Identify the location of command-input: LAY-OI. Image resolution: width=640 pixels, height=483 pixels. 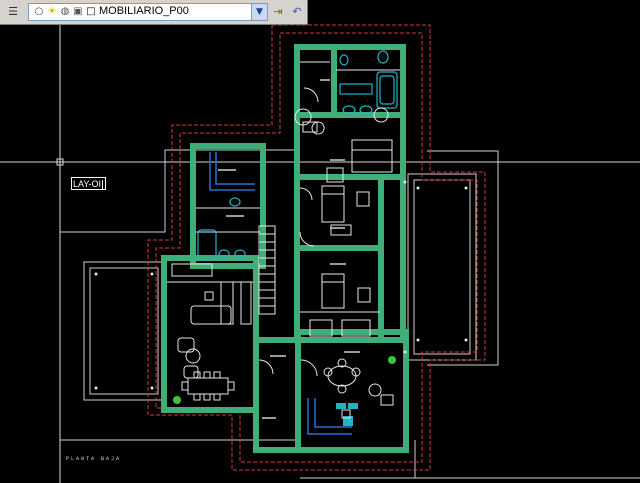
(88, 183).